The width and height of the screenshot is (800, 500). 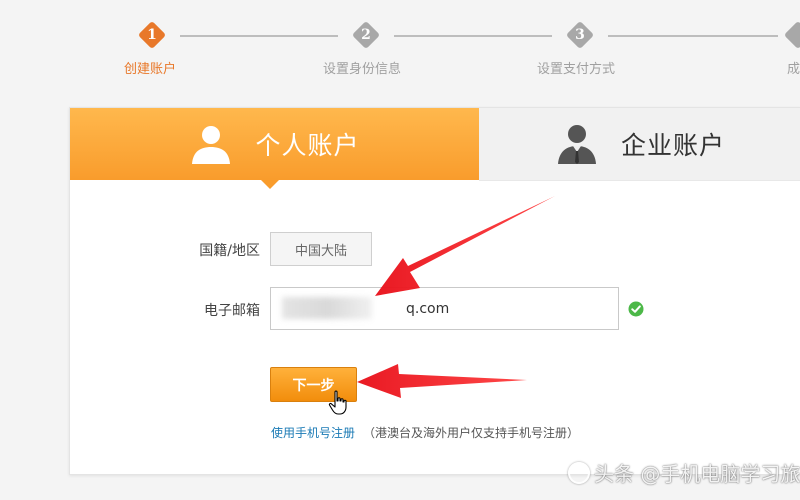 What do you see at coordinates (793, 69) in the screenshot?
I see `step-4-label: 成` at bounding box center [793, 69].